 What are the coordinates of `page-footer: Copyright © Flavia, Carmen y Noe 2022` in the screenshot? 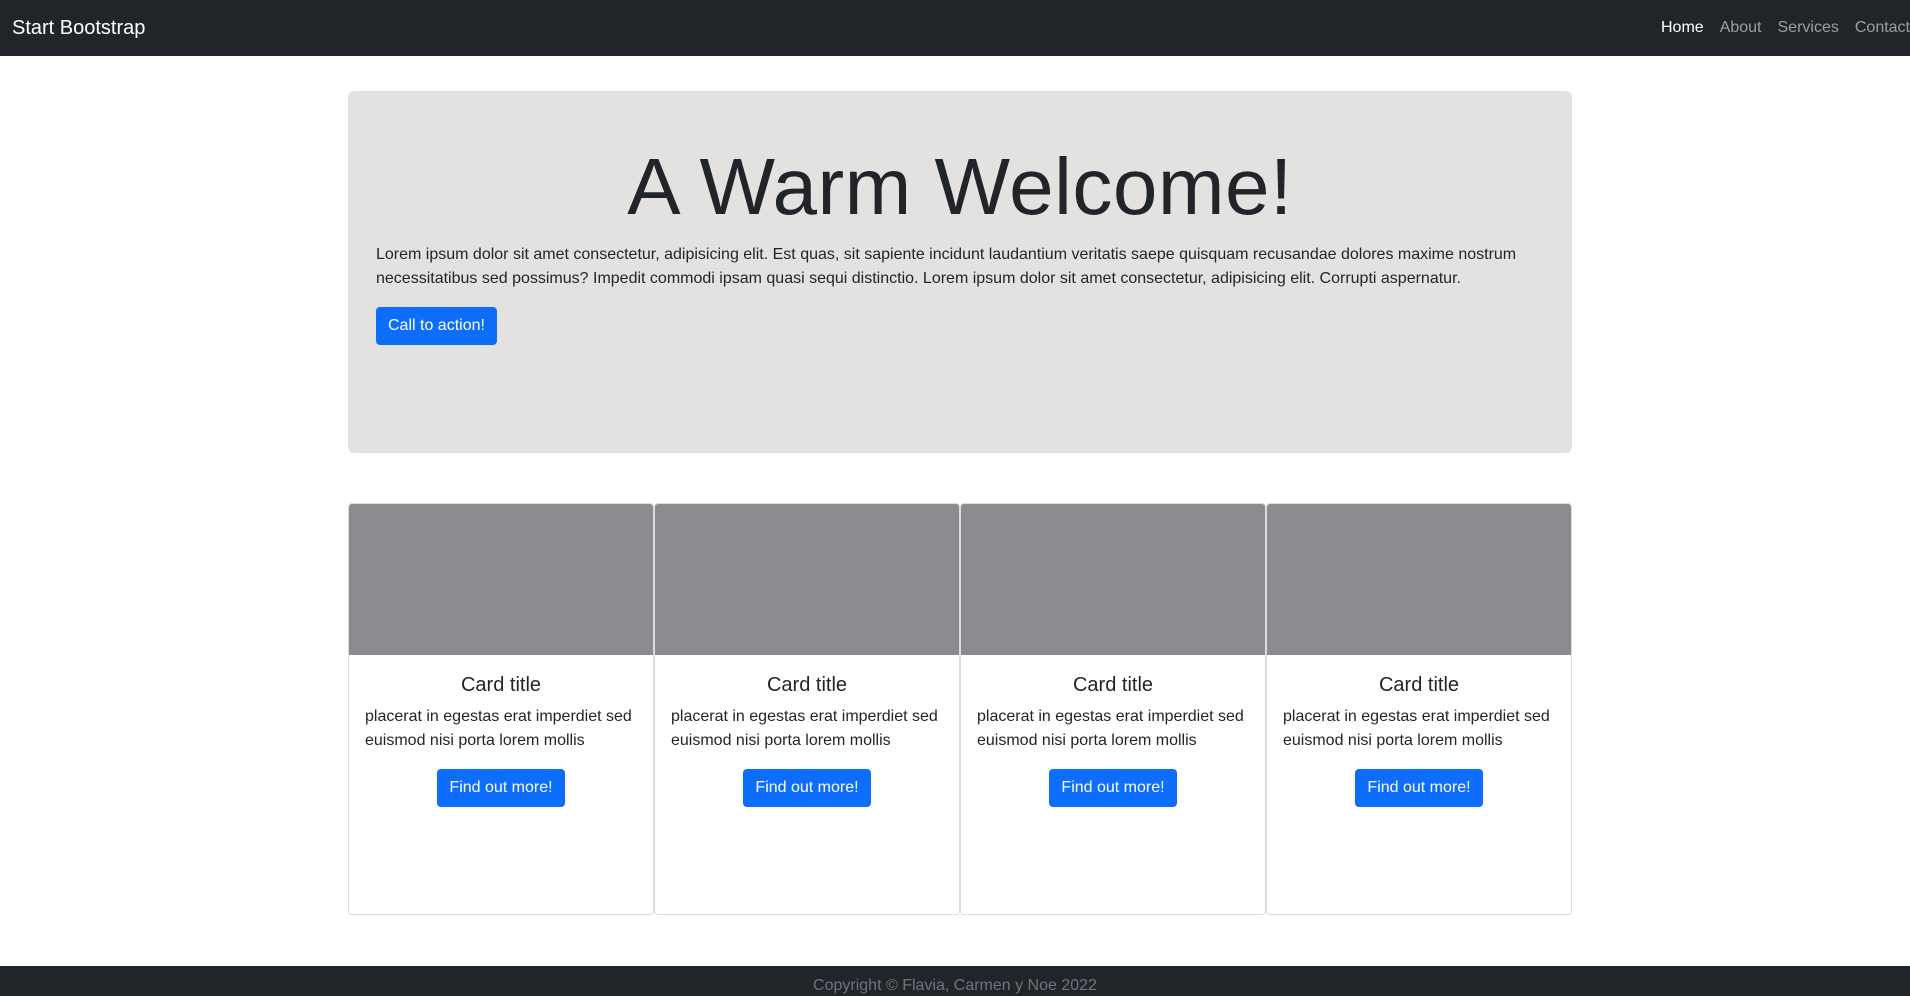 It's located at (955, 981).